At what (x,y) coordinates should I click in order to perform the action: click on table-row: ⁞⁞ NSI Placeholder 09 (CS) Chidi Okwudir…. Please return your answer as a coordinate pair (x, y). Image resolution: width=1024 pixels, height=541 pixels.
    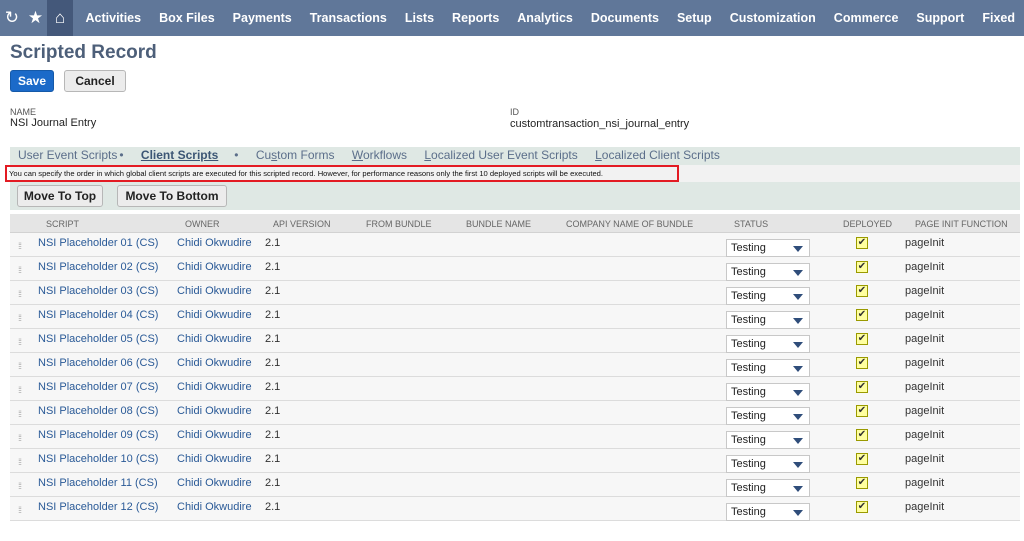
    Looking at the image, I should click on (515, 437).